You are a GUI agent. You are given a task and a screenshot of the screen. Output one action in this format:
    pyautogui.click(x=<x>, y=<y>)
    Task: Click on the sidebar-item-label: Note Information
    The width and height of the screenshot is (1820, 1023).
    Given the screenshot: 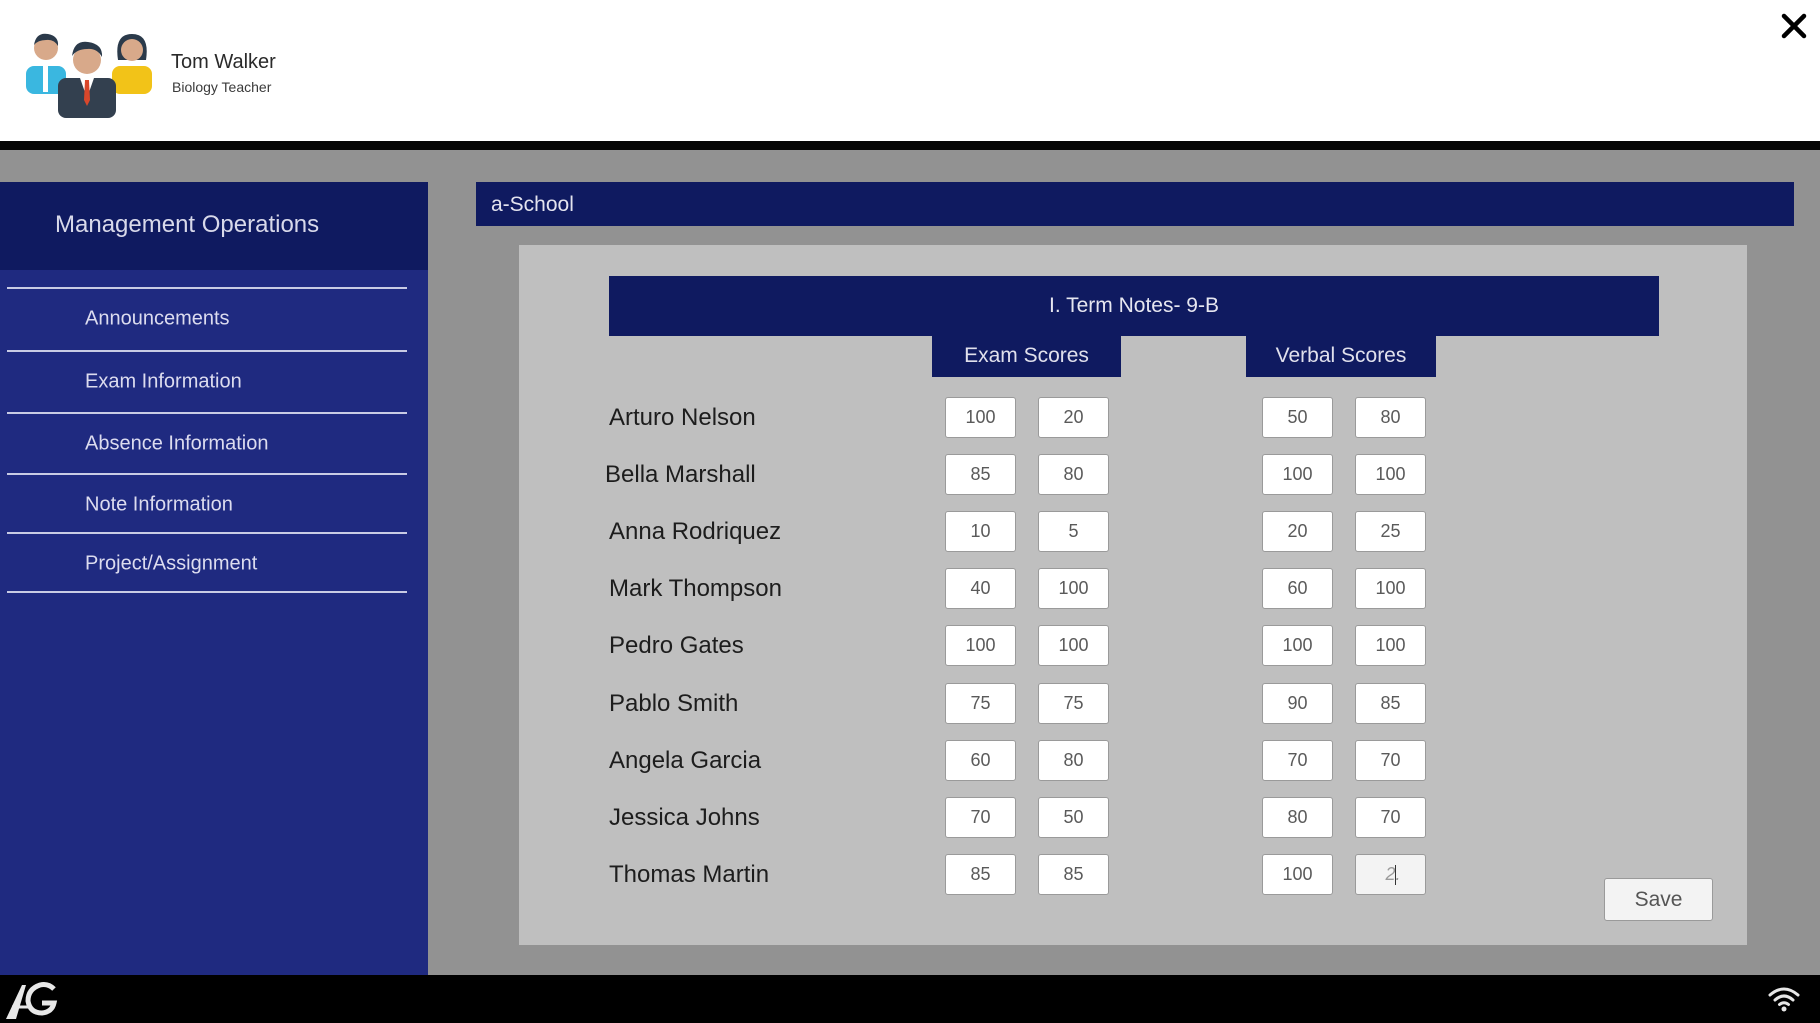 What is the action you would take?
    pyautogui.click(x=159, y=504)
    